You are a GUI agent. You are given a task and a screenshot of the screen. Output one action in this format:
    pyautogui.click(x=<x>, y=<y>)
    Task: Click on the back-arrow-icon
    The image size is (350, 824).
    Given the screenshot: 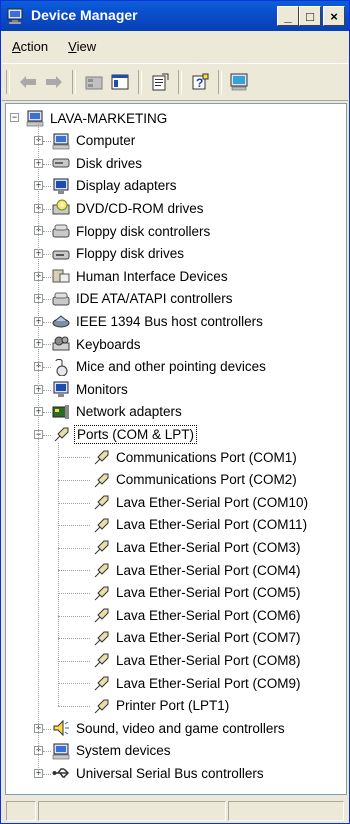 What is the action you would take?
    pyautogui.click(x=28, y=82)
    